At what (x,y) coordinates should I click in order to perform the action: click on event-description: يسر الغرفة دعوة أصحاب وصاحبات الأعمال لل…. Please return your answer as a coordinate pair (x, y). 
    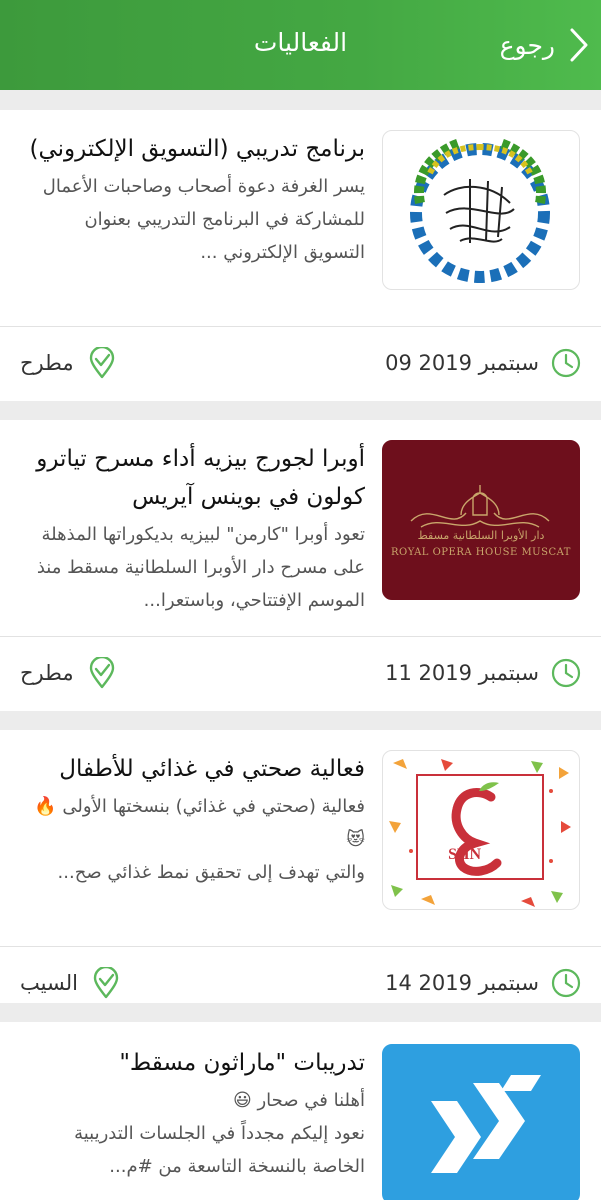
    Looking at the image, I should click on (203, 219).